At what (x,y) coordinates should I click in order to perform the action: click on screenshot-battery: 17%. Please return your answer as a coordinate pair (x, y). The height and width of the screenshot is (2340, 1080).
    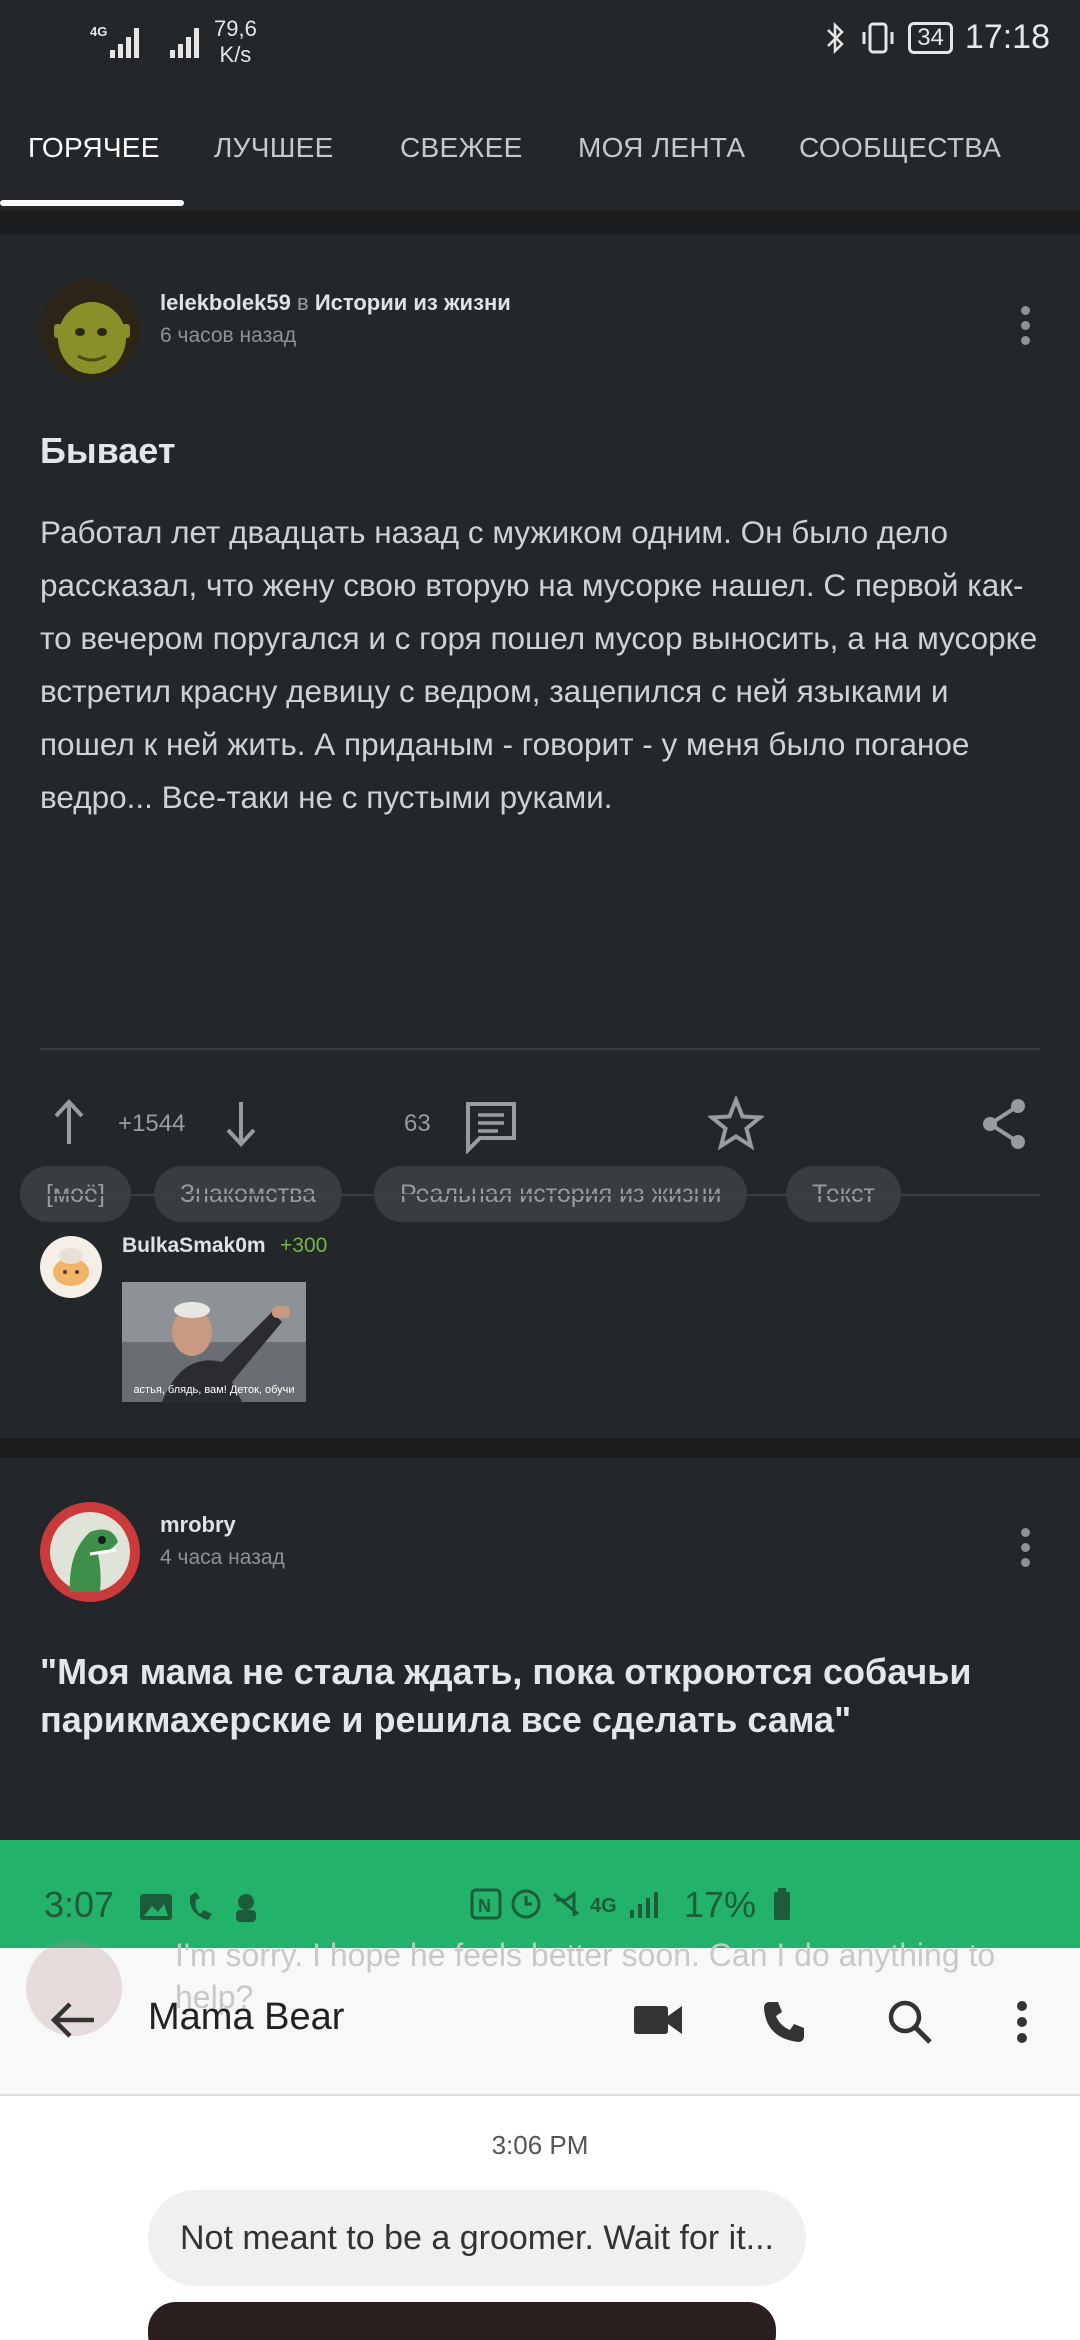
    Looking at the image, I should click on (720, 1904).